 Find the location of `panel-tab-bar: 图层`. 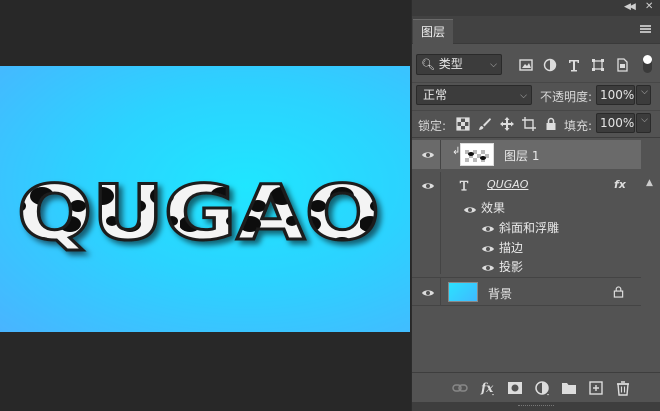

panel-tab-bar: 图层 is located at coordinates (536, 30).